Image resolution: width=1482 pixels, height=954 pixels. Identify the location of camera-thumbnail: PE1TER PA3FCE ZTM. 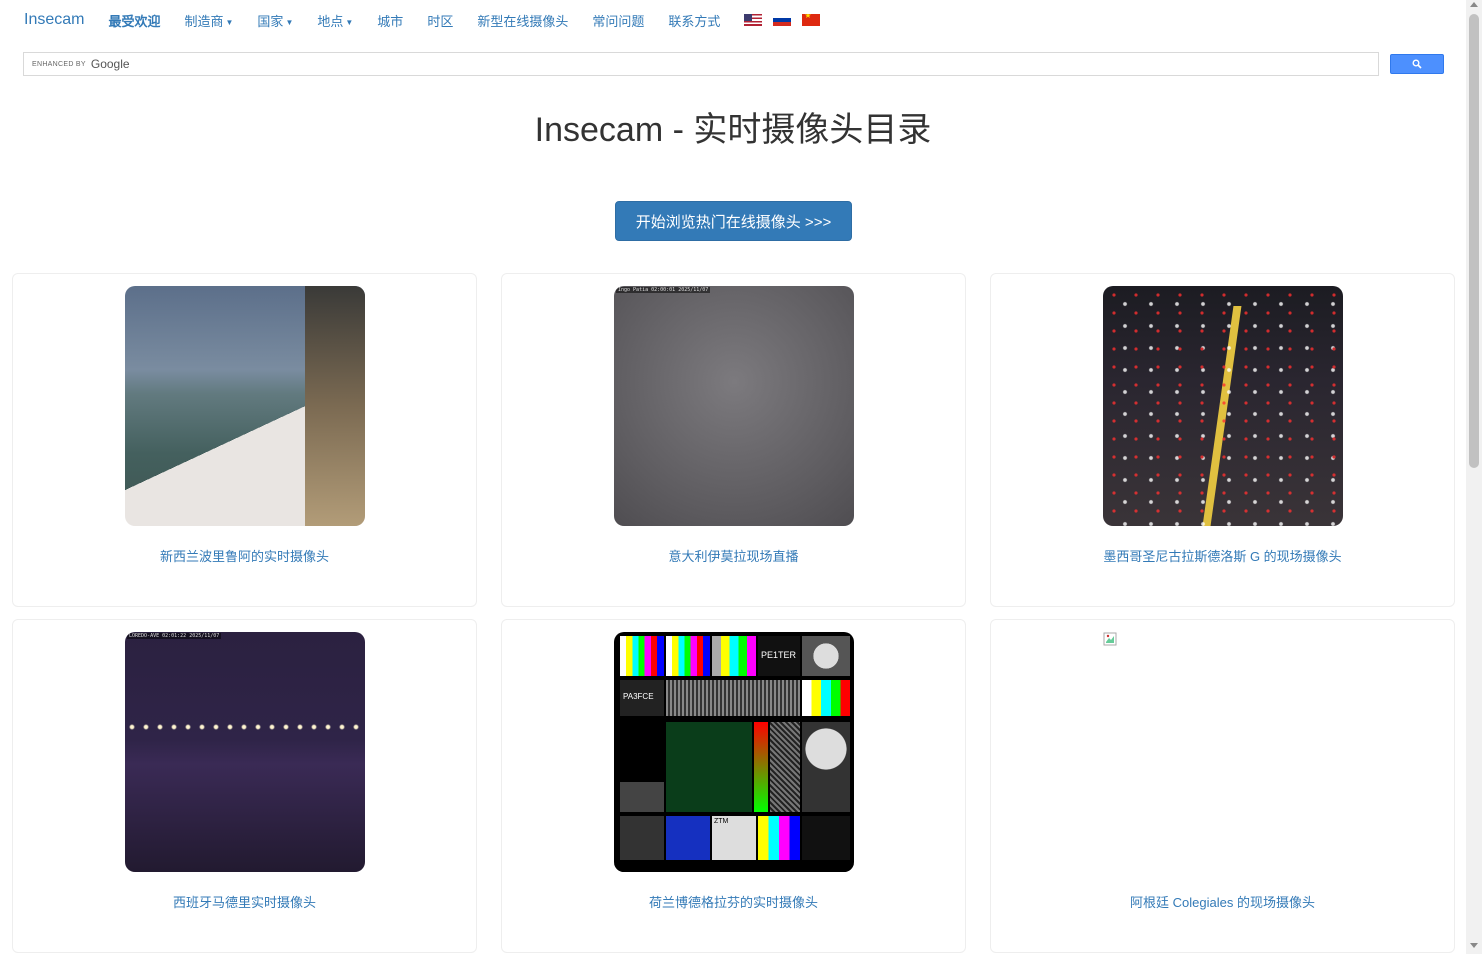
(734, 752).